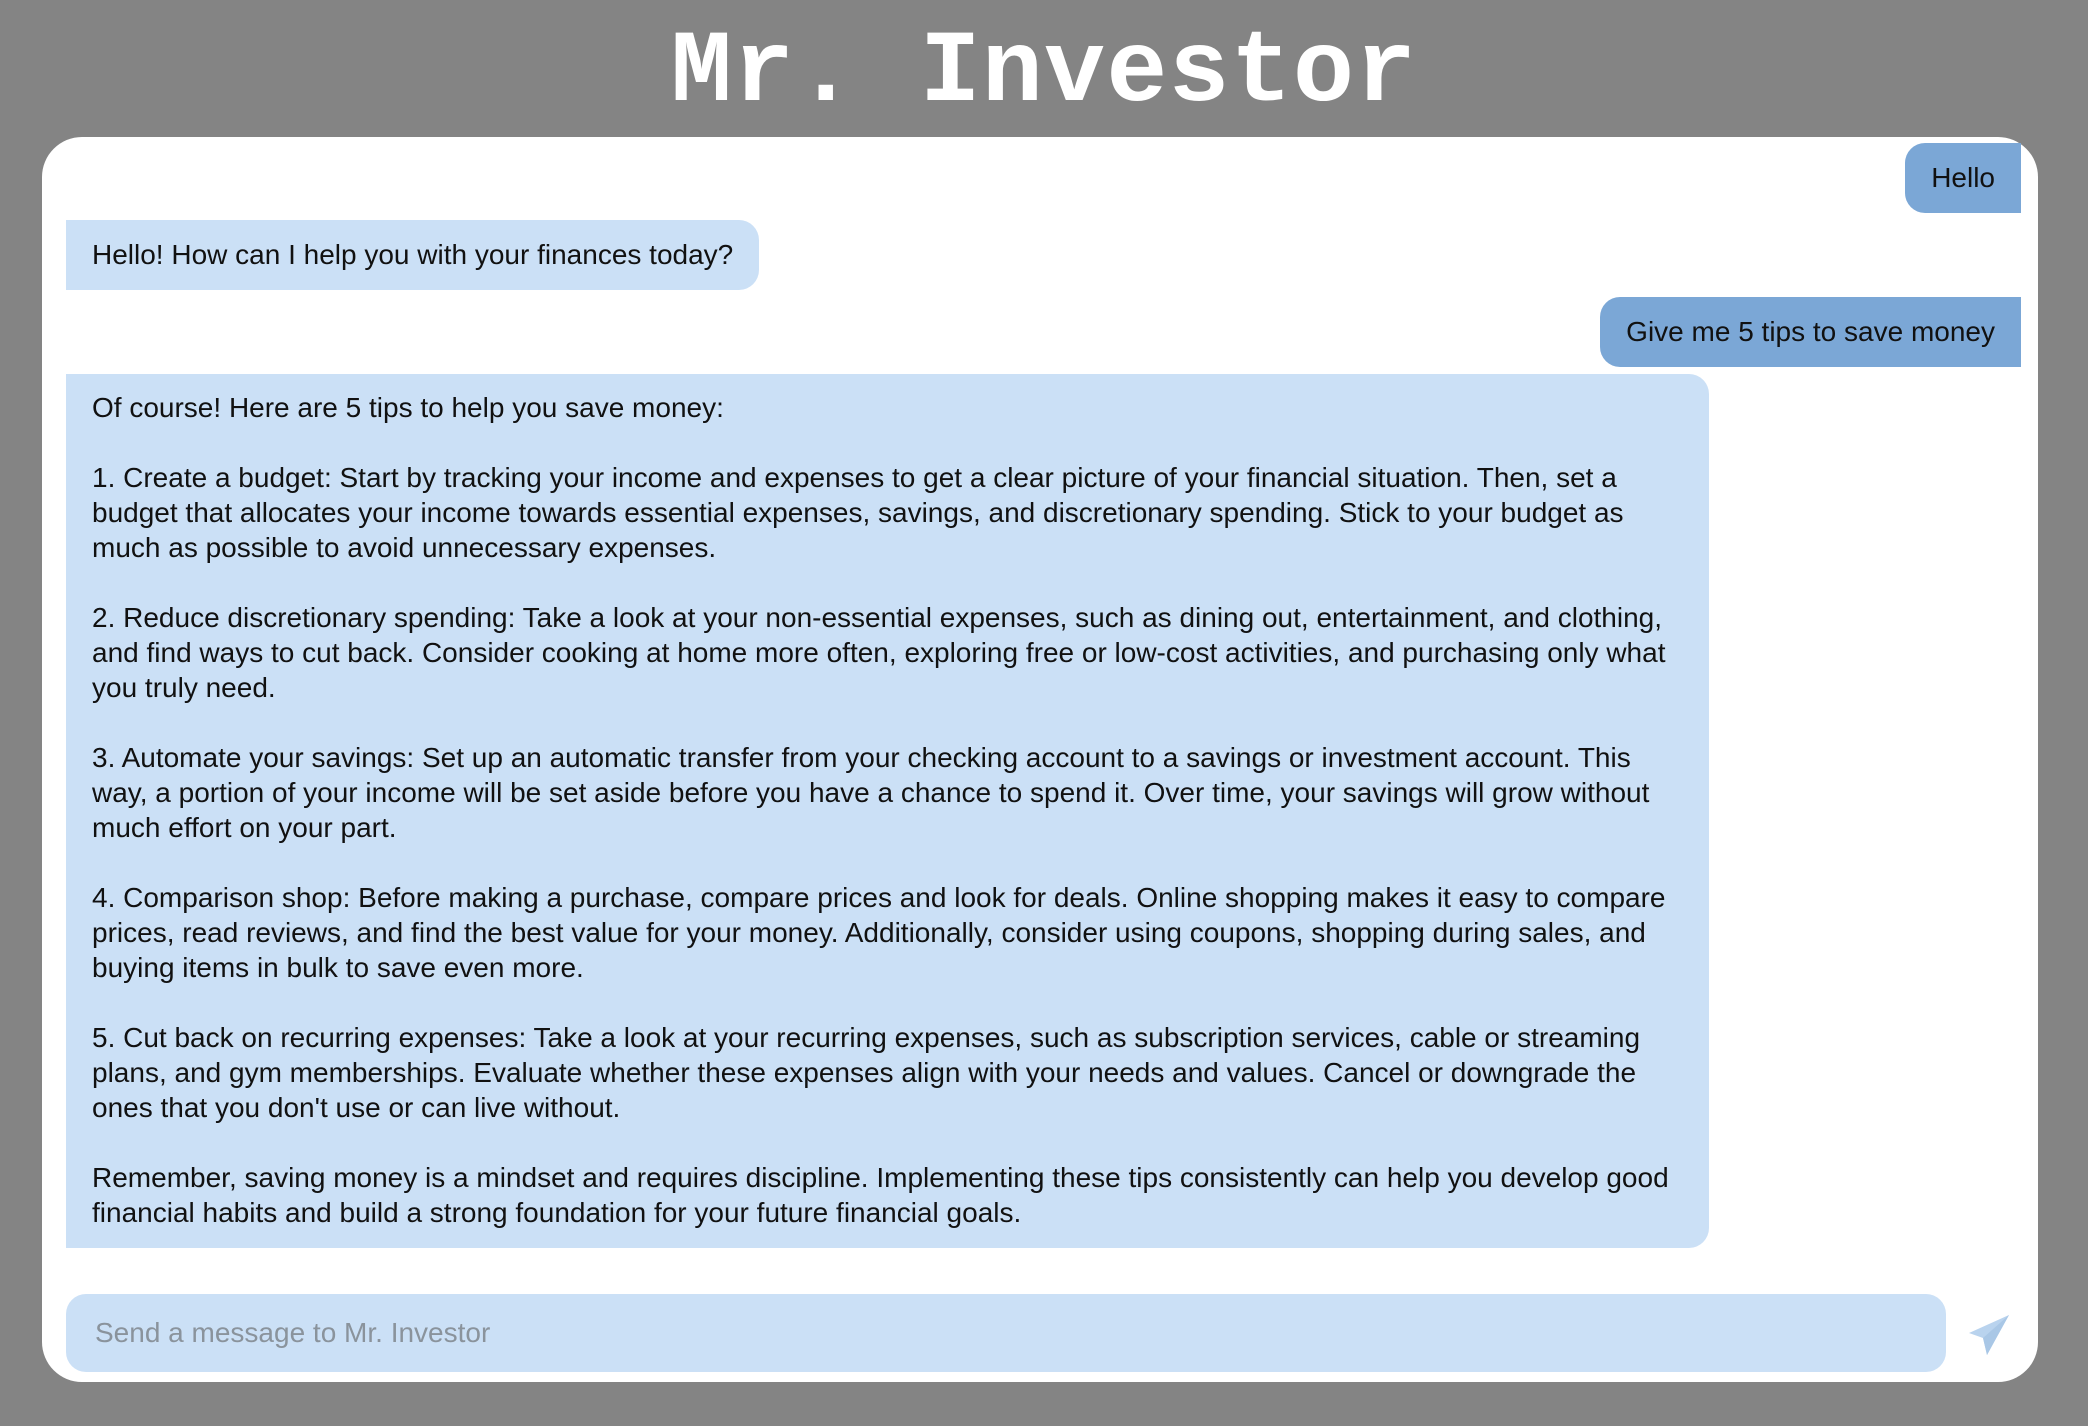 The width and height of the screenshot is (2088, 1426). I want to click on app-title: Mr. Investor, so click(1044, 73).